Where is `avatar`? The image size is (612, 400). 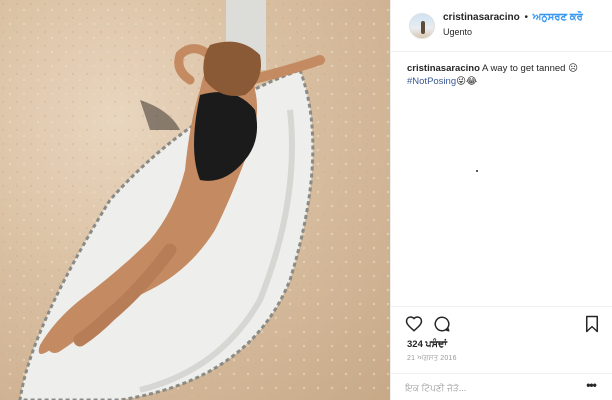
avatar is located at coordinates (422, 26).